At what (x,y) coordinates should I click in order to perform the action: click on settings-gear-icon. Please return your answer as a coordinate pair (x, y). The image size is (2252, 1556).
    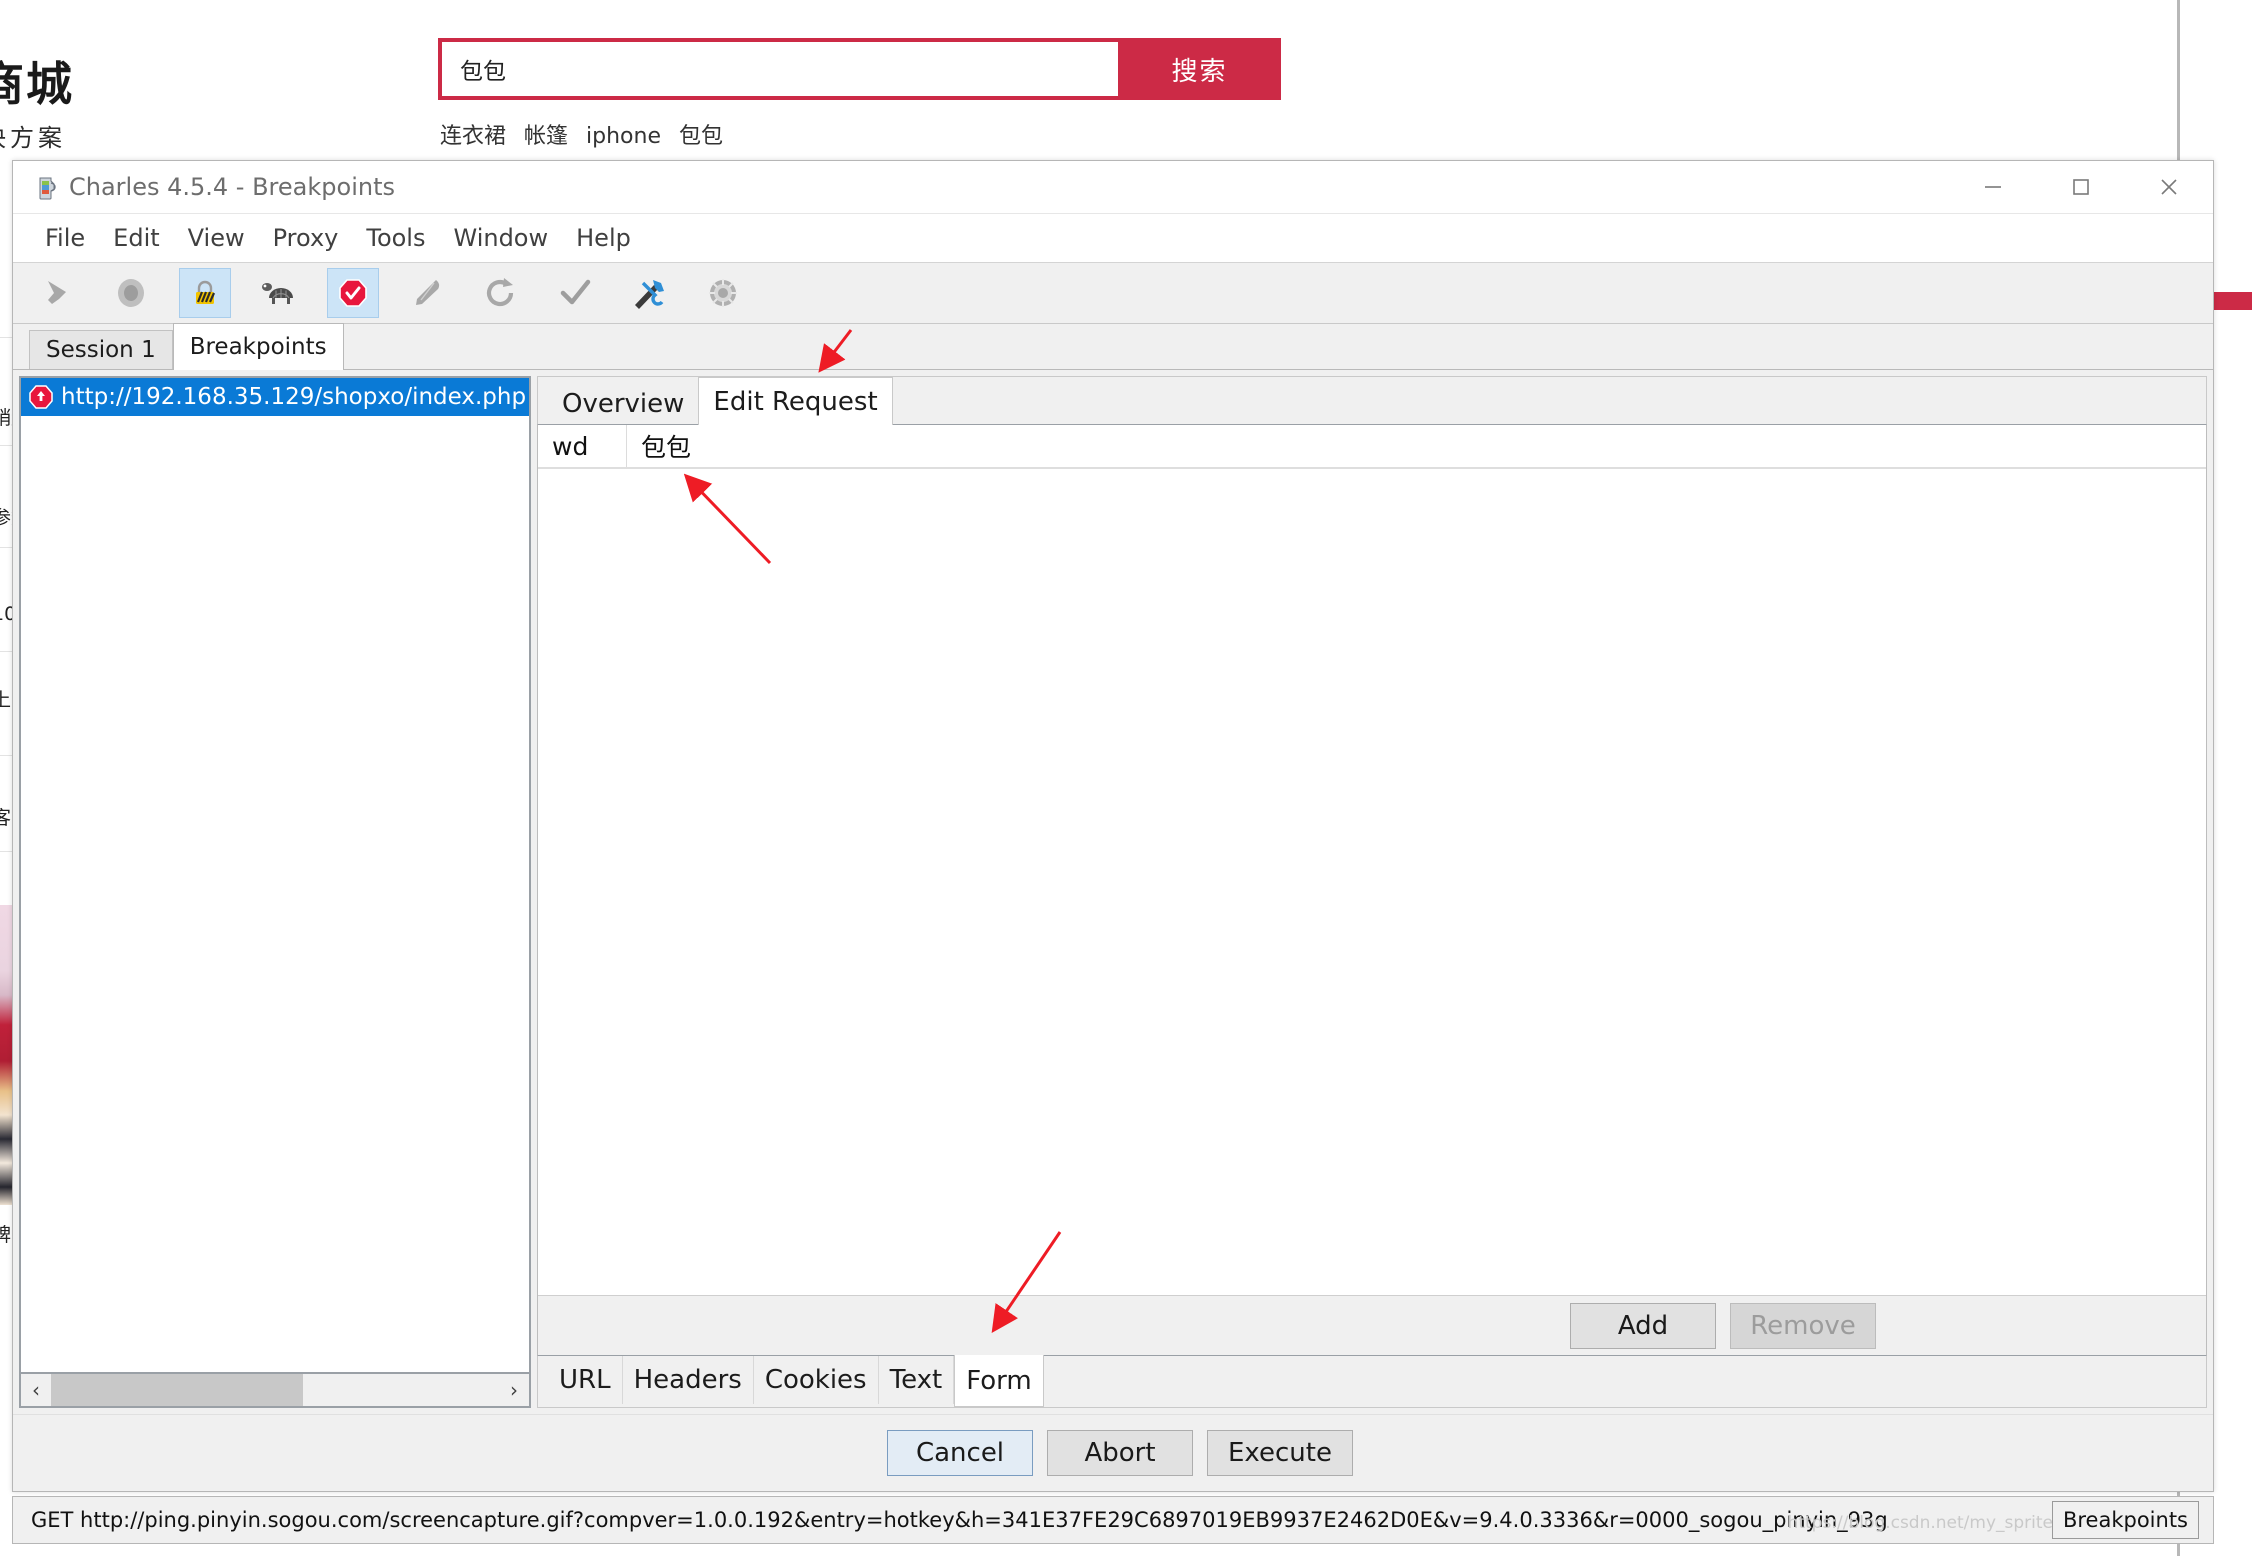
    Looking at the image, I should click on (723, 293).